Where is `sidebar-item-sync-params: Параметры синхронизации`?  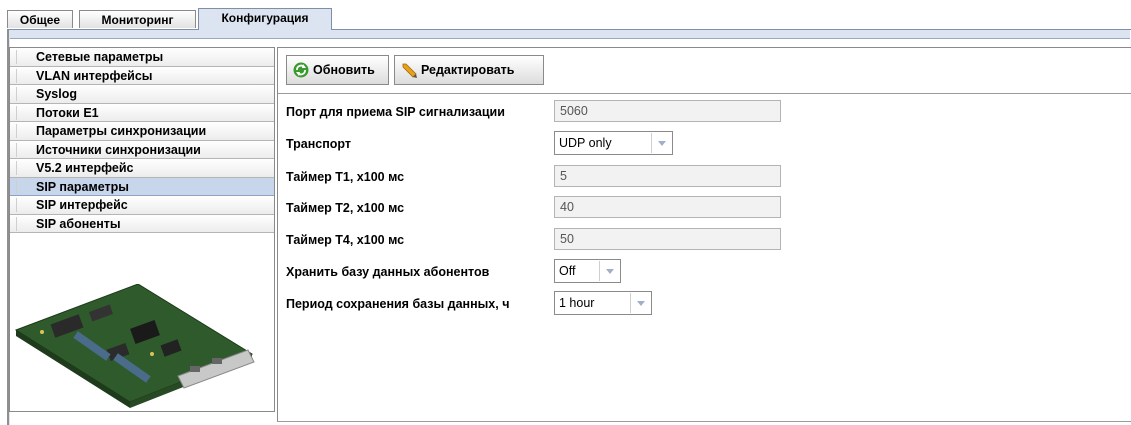 sidebar-item-sync-params: Параметры синхронизации is located at coordinates (142, 131).